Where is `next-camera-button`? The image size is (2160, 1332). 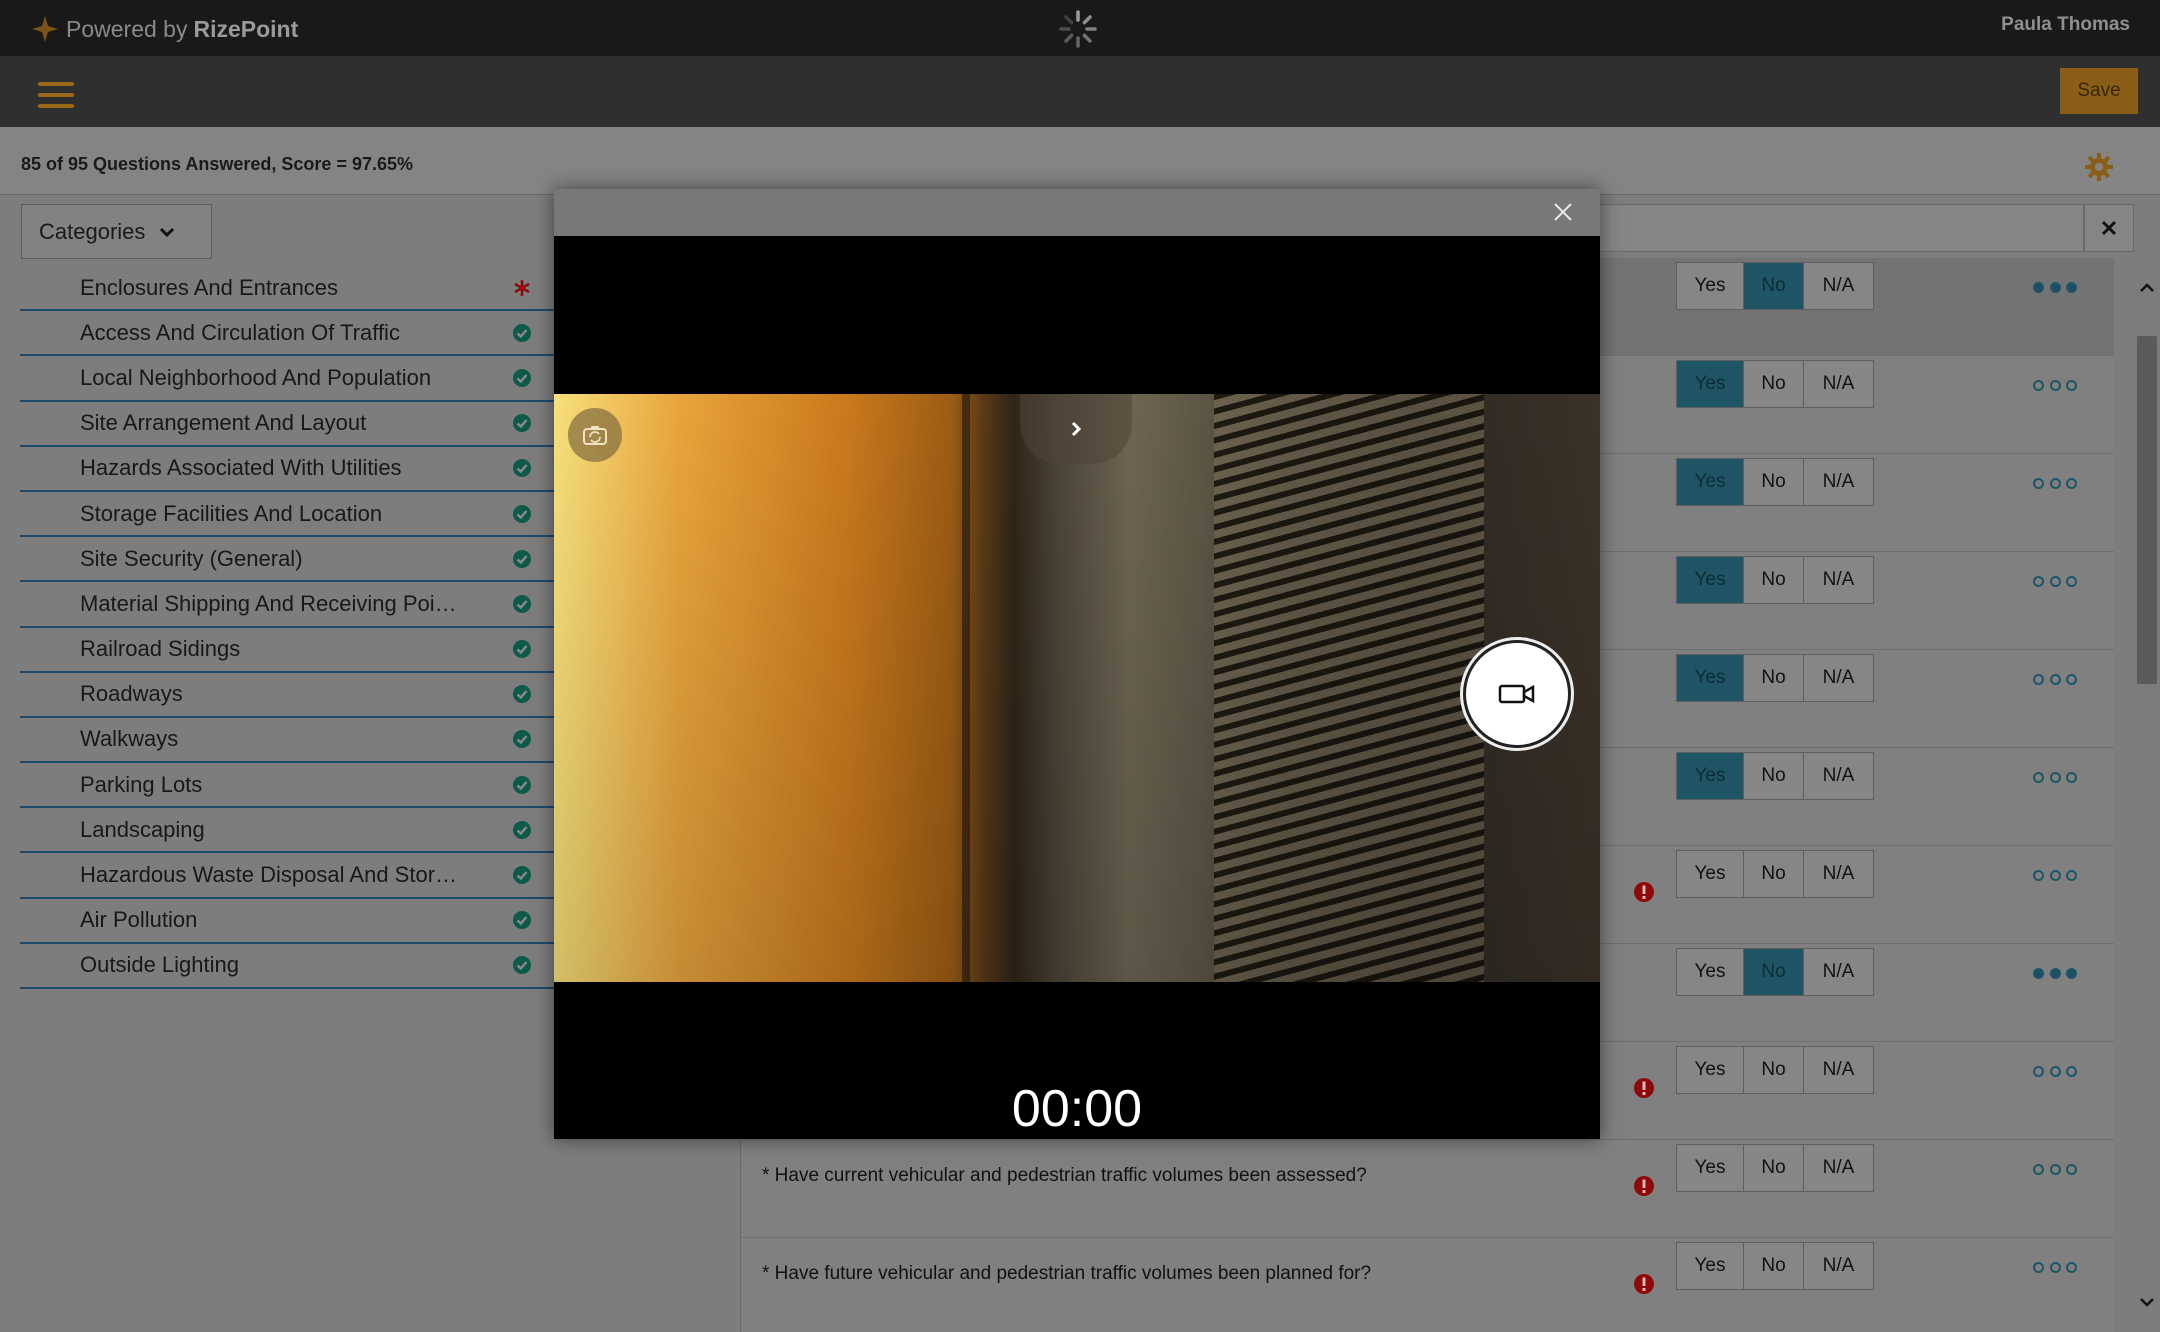 next-camera-button is located at coordinates (1076, 429).